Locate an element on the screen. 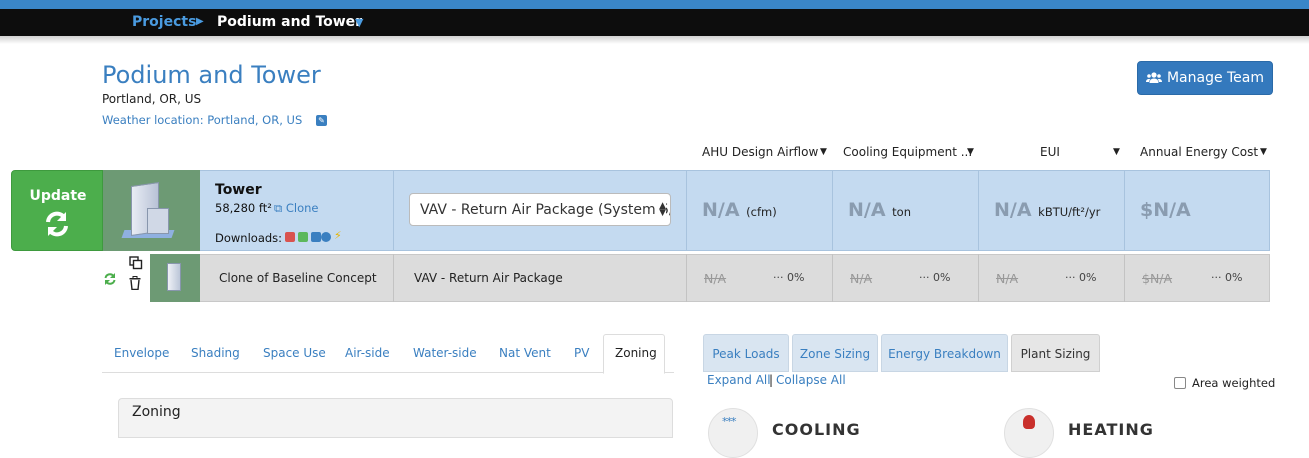 The width and height of the screenshot is (1309, 458). trash-icon is located at coordinates (135, 283).